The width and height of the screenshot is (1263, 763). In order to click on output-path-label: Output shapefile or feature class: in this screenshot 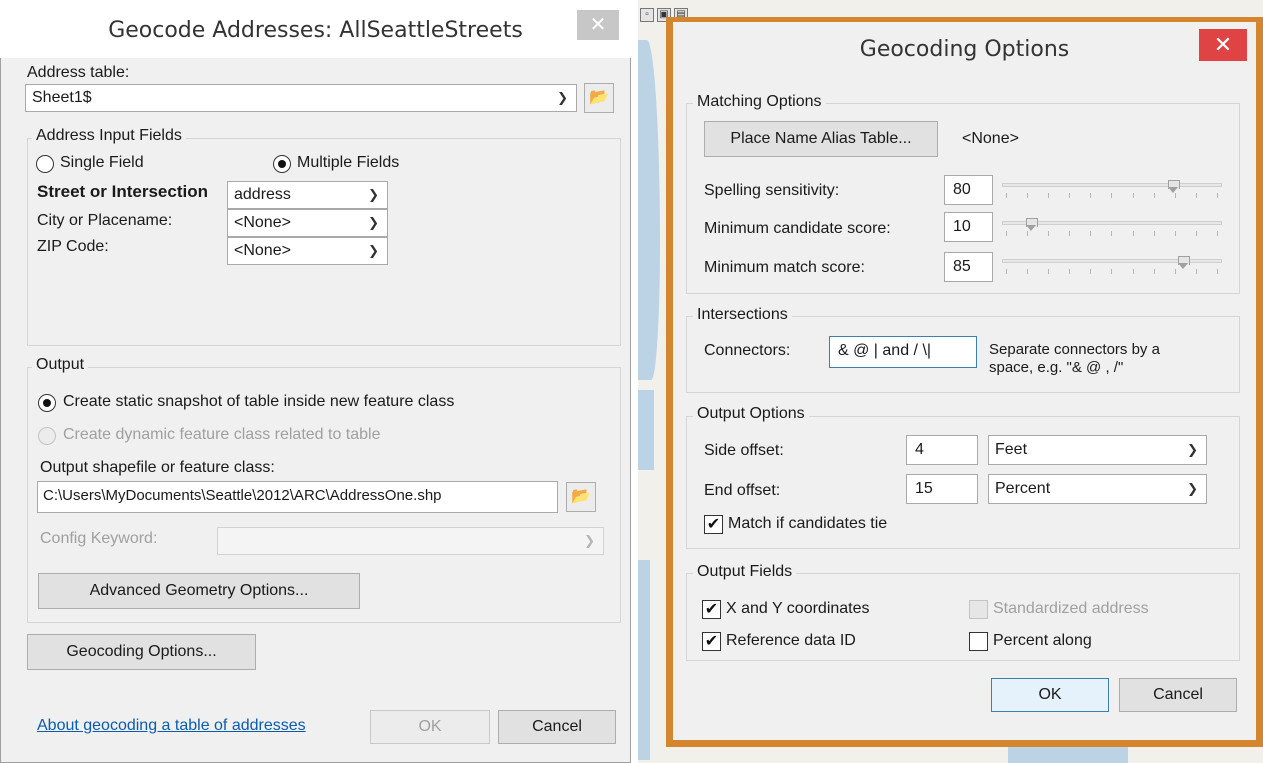, I will do `click(157, 467)`.